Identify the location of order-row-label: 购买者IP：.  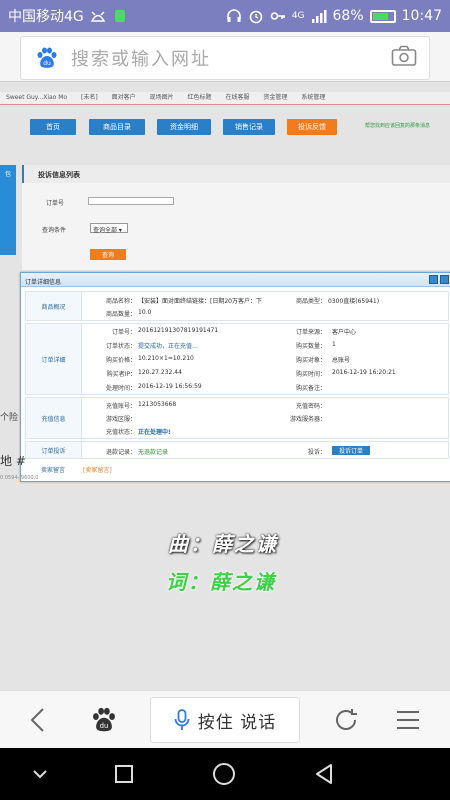
(121, 374).